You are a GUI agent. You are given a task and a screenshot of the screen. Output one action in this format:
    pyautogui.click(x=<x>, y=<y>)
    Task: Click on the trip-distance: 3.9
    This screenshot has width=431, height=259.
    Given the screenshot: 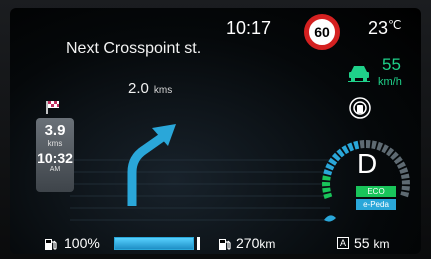 What is the action you would take?
    pyautogui.click(x=55, y=130)
    